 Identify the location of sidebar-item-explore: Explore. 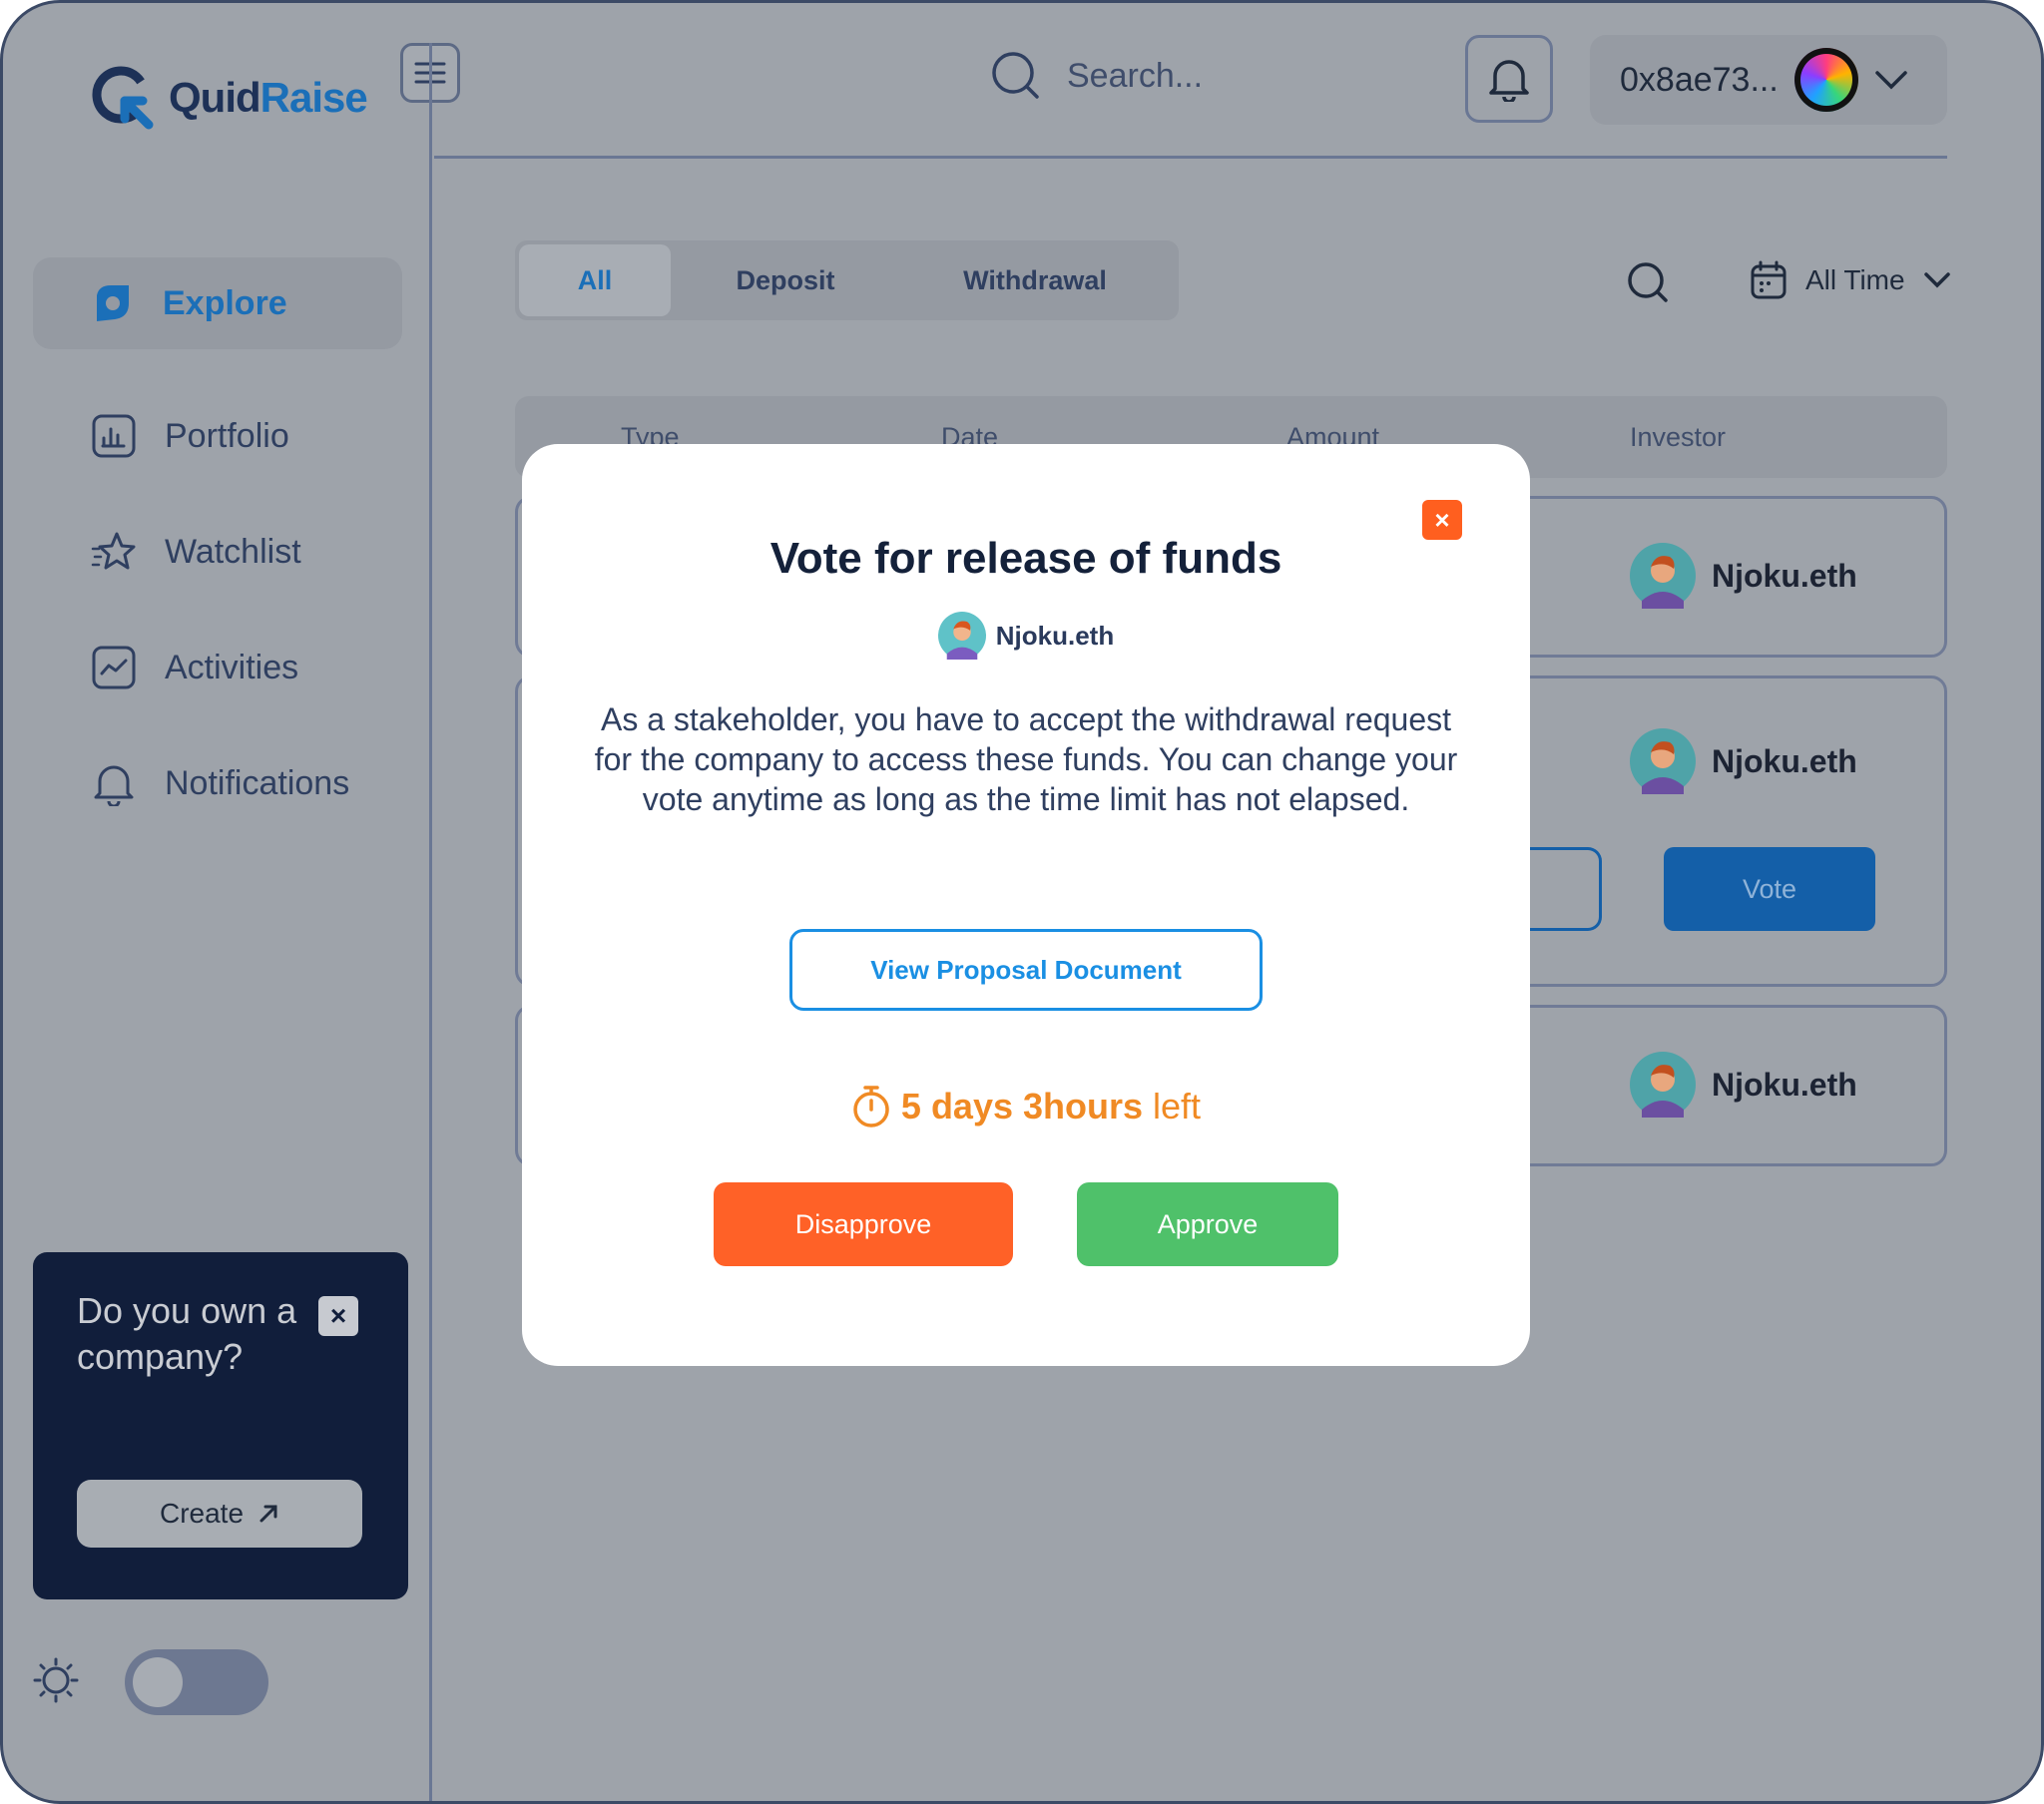
(217, 303).